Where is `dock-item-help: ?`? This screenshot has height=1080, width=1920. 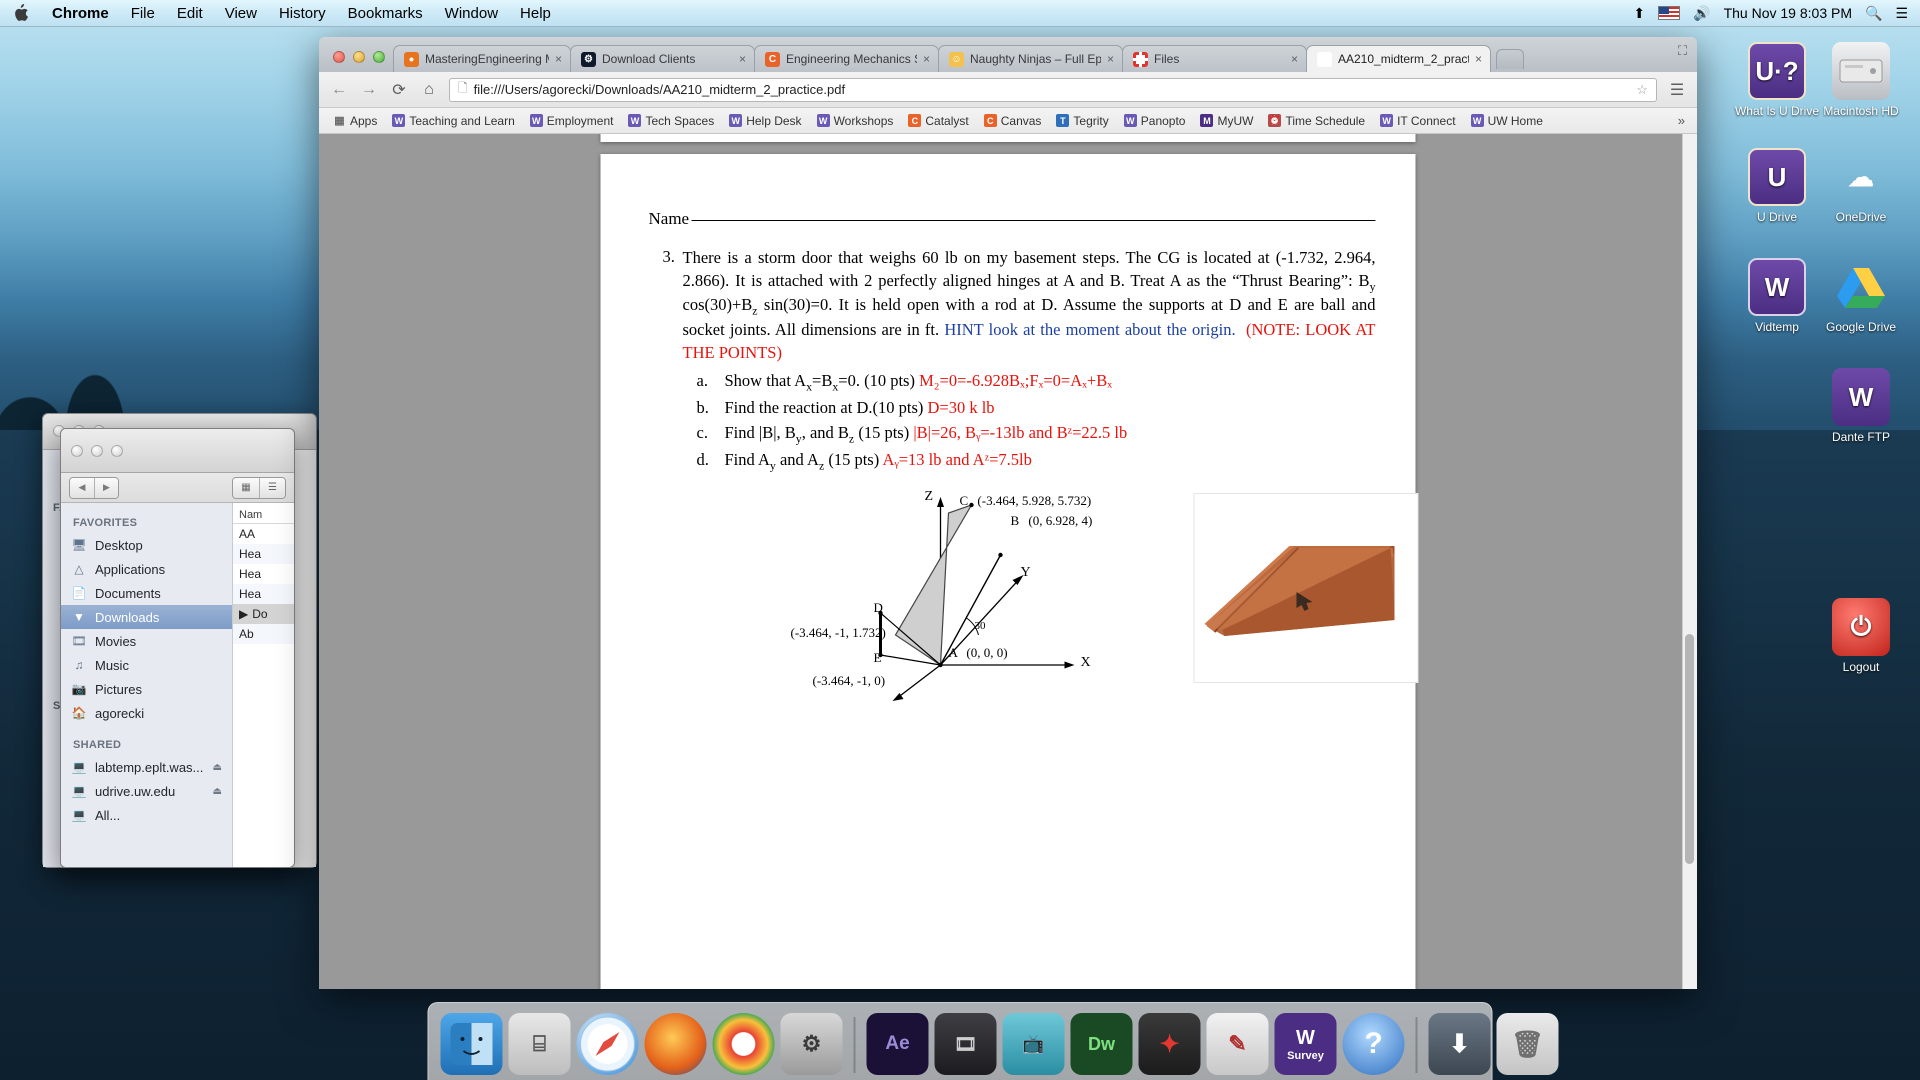 dock-item-help: ? is located at coordinates (1373, 1044).